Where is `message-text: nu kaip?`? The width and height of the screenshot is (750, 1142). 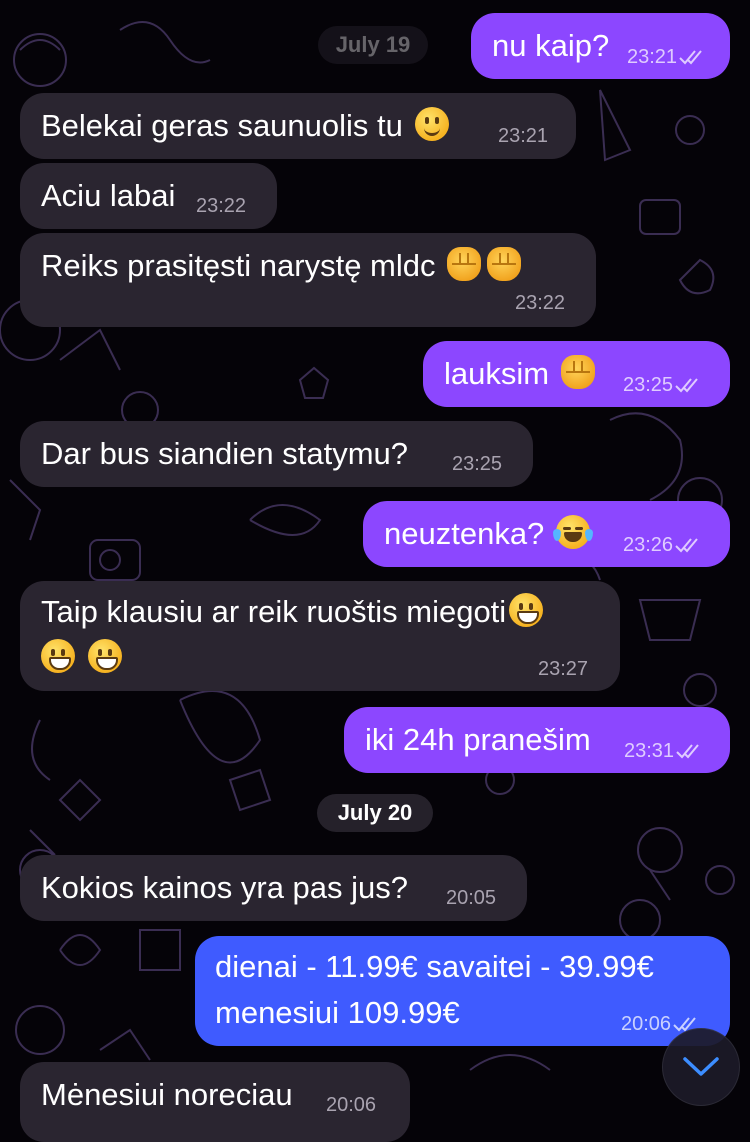 message-text: nu kaip? is located at coordinates (551, 45).